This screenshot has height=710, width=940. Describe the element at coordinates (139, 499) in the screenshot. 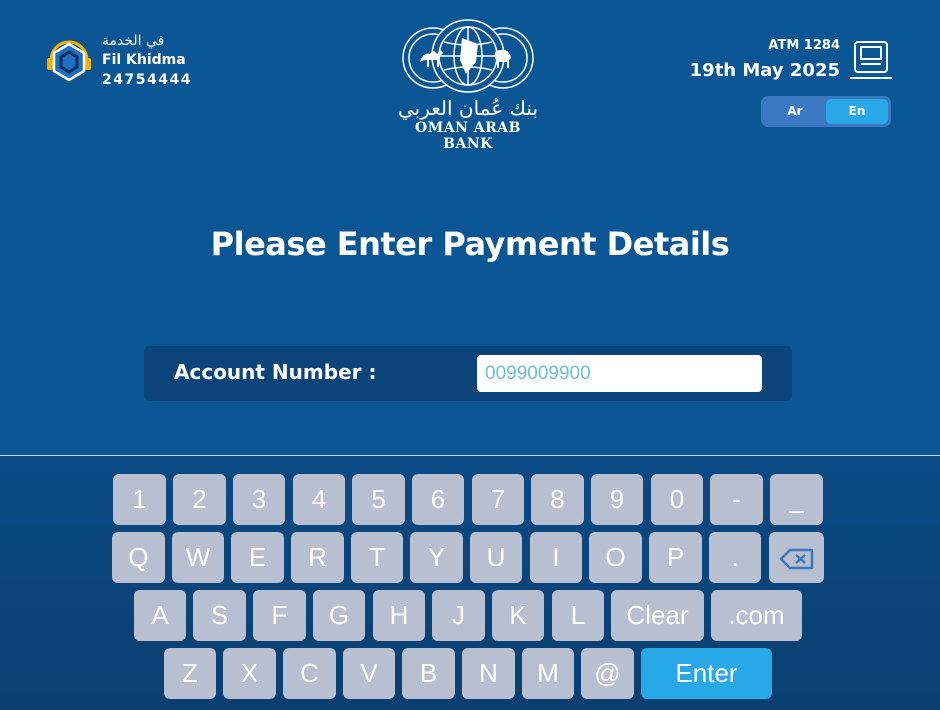

I see `key-1: 1` at that location.